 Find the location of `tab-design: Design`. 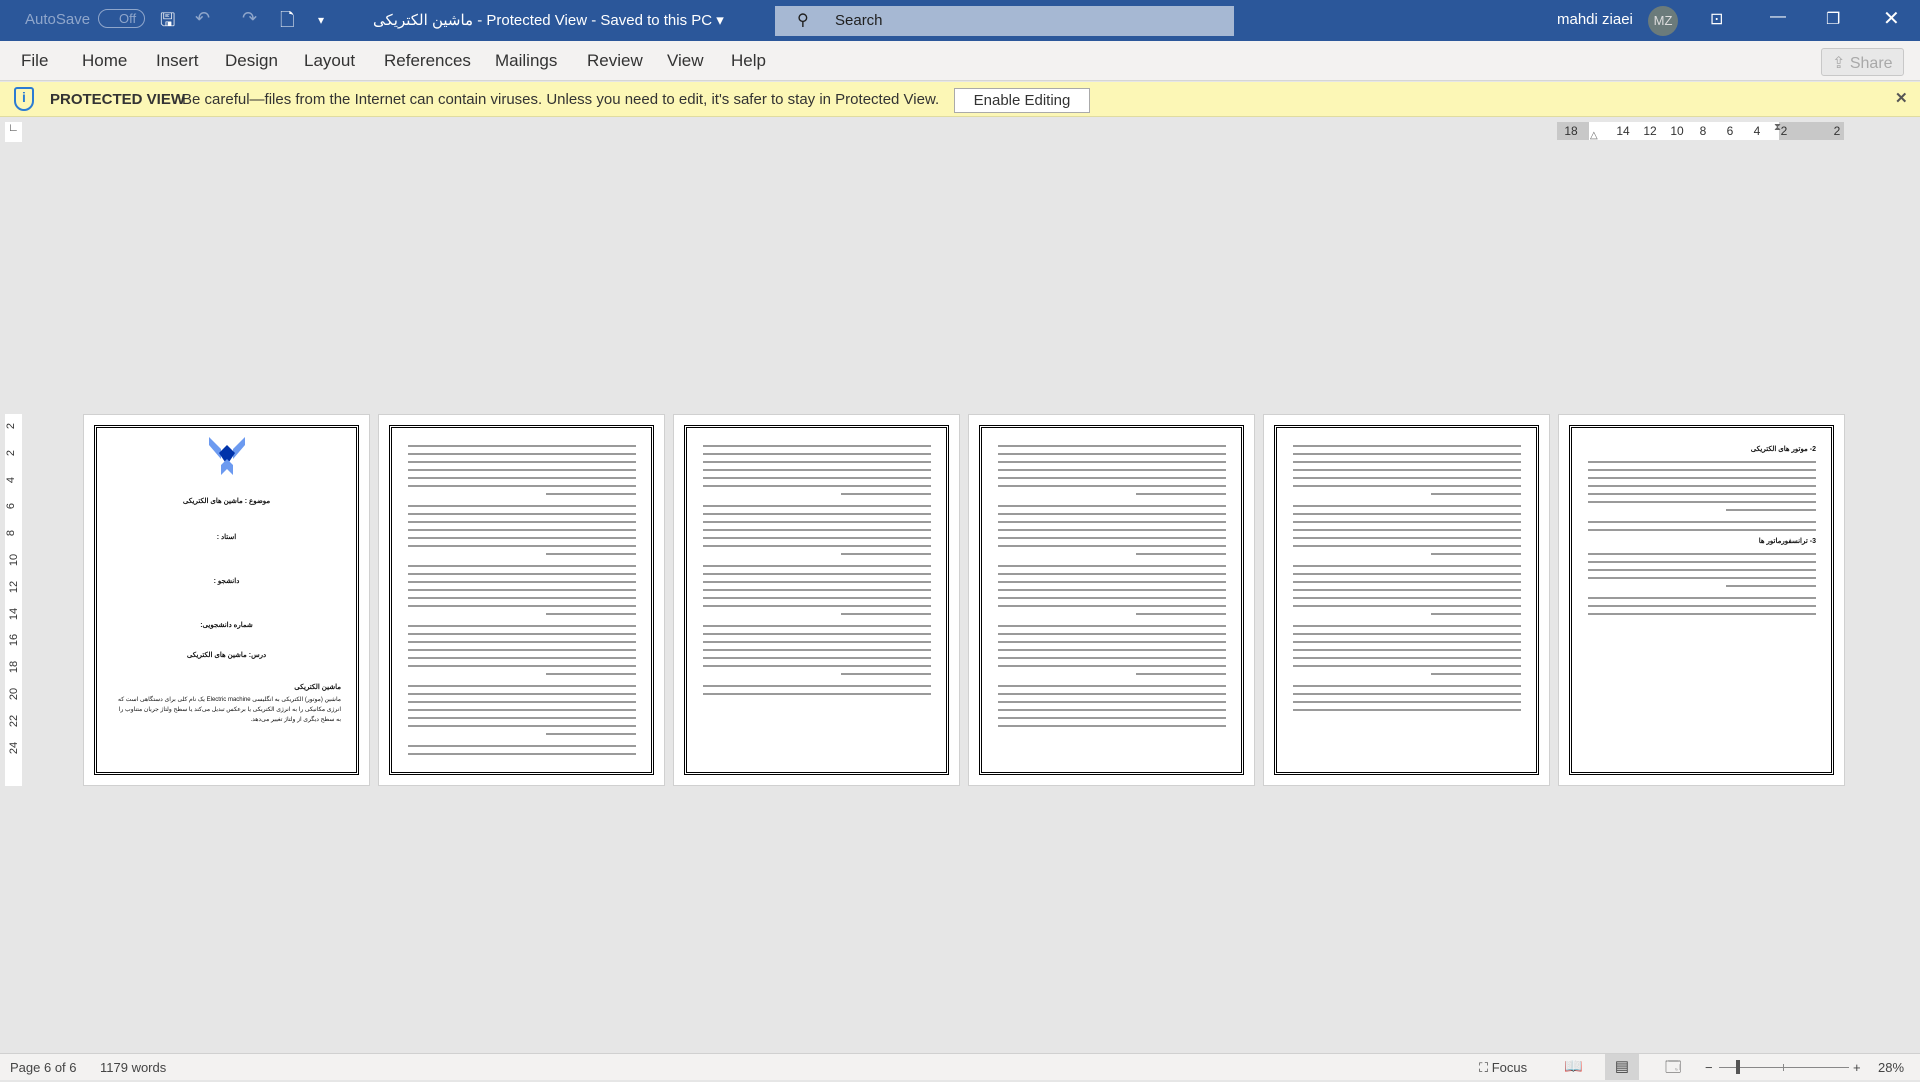

tab-design: Design is located at coordinates (251, 61).